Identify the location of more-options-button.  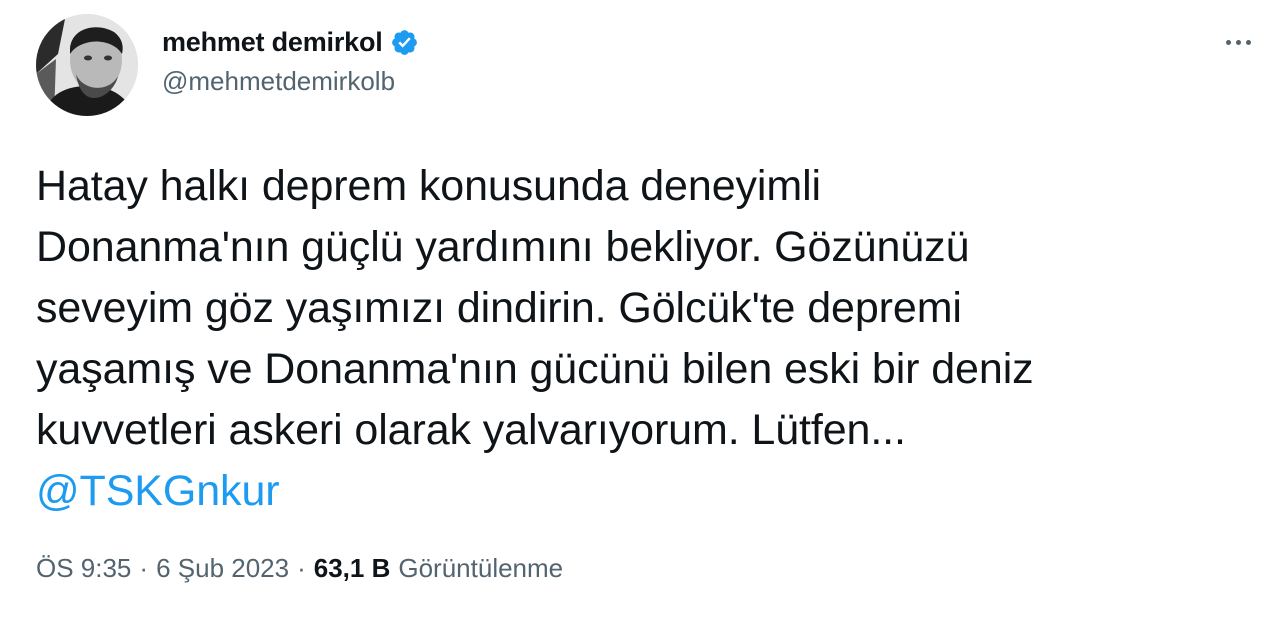
(1238, 42).